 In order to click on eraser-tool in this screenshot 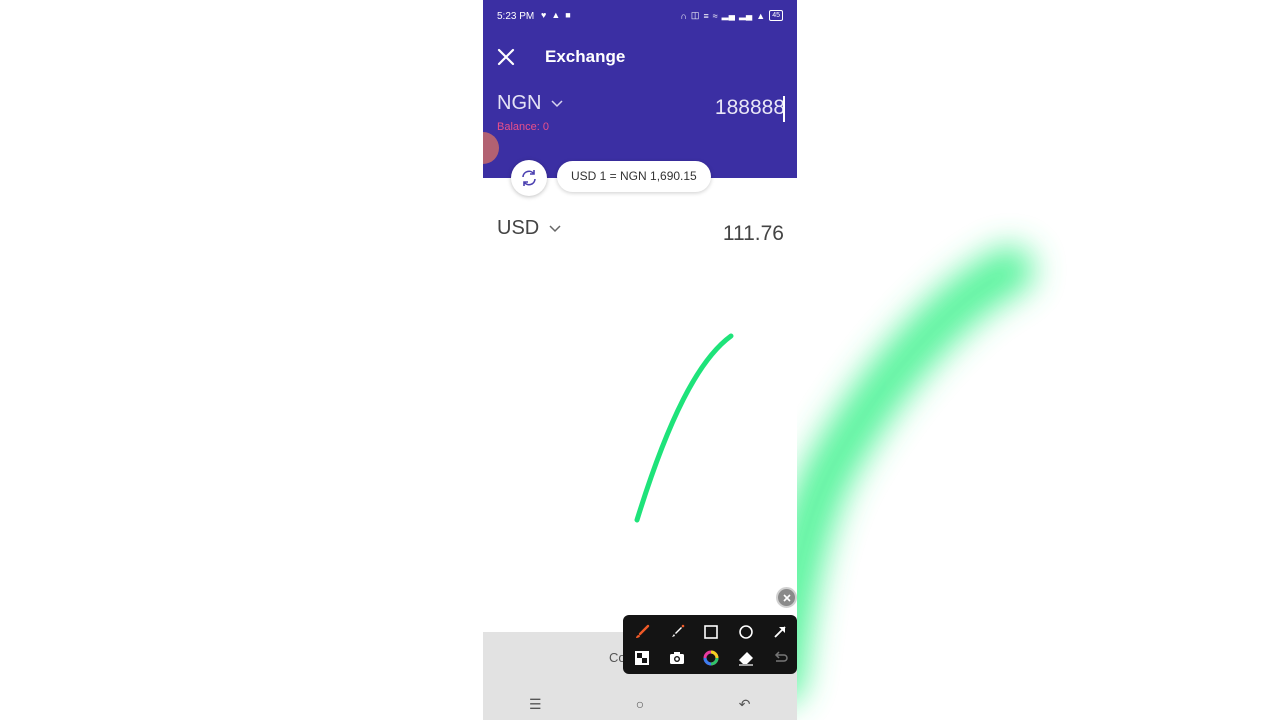, I will do `click(746, 658)`.